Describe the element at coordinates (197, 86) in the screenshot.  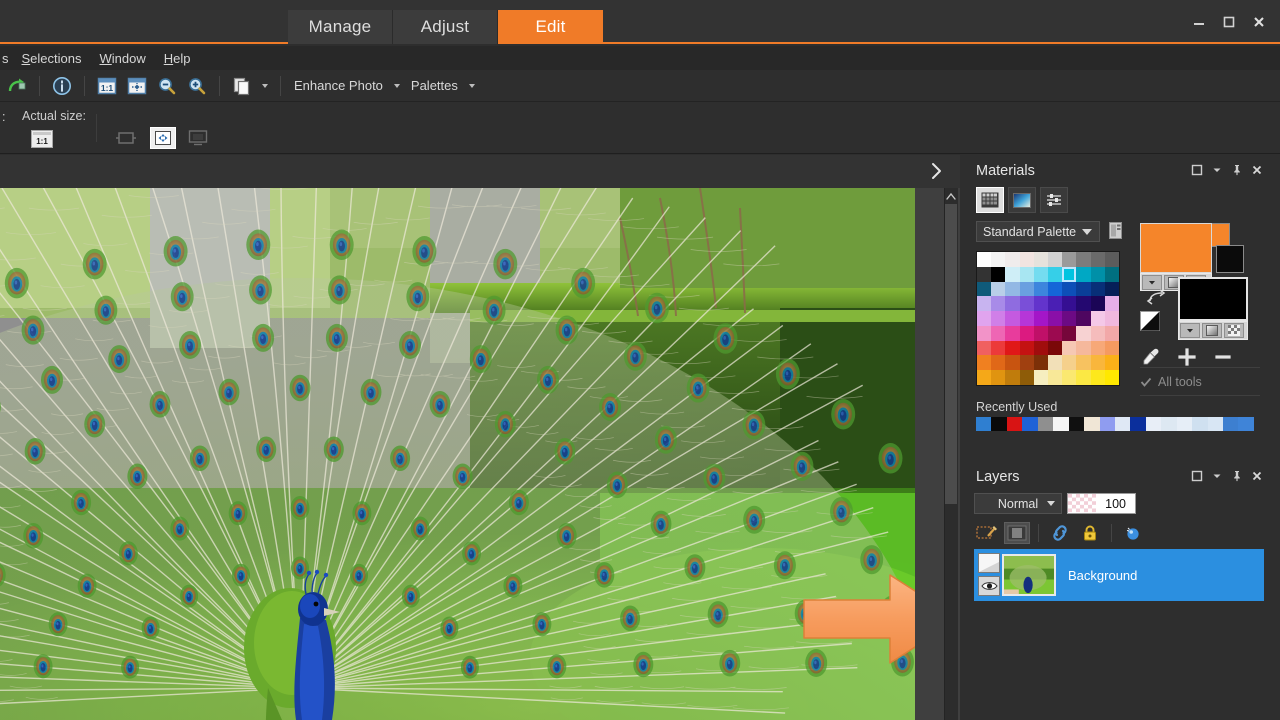
I see `zoom-in-icon` at that location.